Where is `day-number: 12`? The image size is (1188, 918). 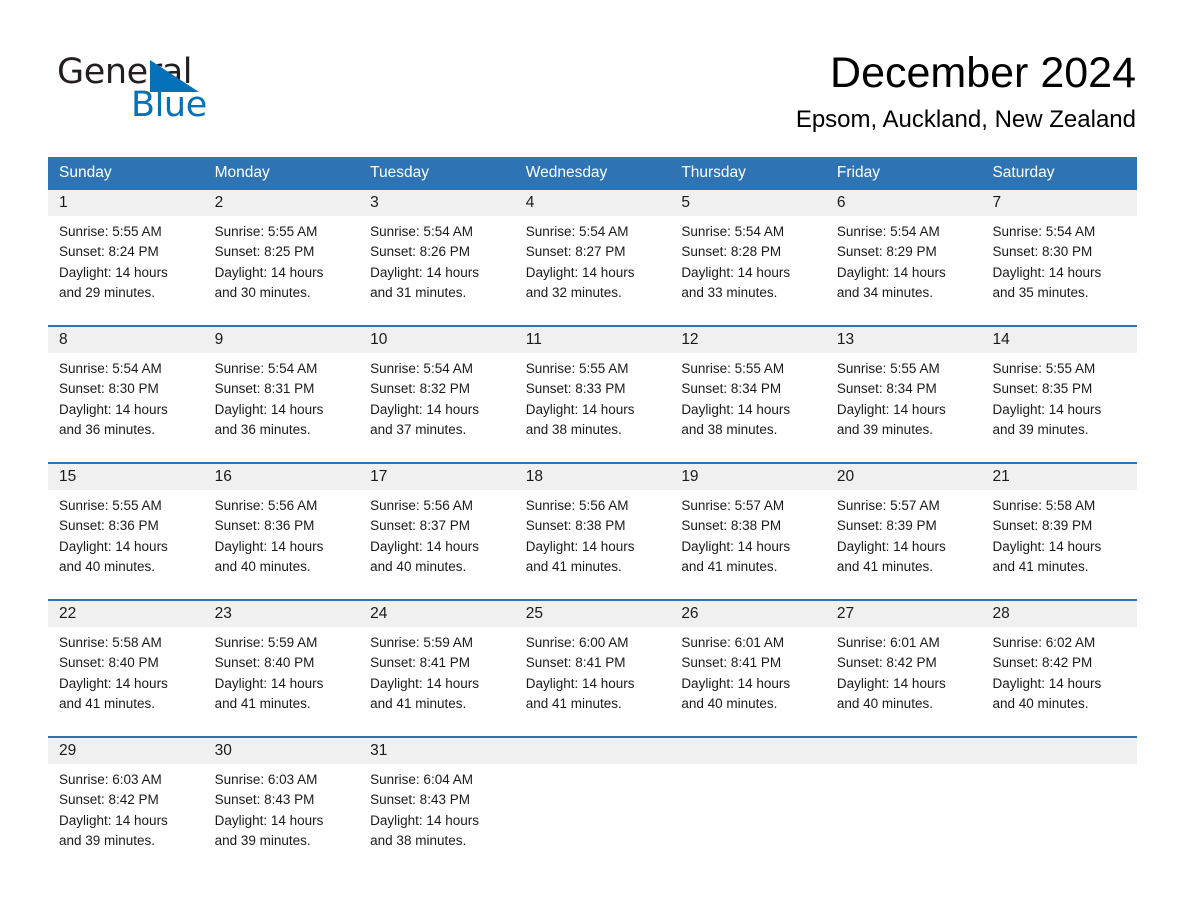
day-number: 12 is located at coordinates (748, 340).